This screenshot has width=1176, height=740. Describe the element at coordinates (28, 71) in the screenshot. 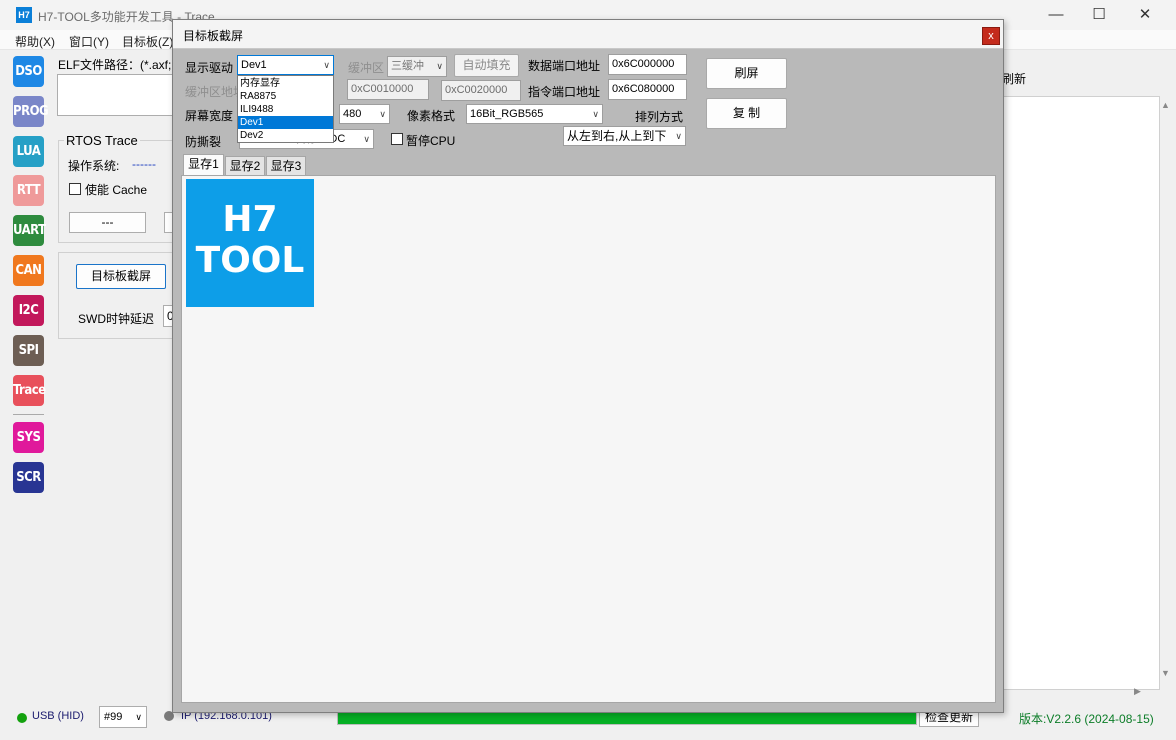

I see `dso-tool-button: DSO` at that location.